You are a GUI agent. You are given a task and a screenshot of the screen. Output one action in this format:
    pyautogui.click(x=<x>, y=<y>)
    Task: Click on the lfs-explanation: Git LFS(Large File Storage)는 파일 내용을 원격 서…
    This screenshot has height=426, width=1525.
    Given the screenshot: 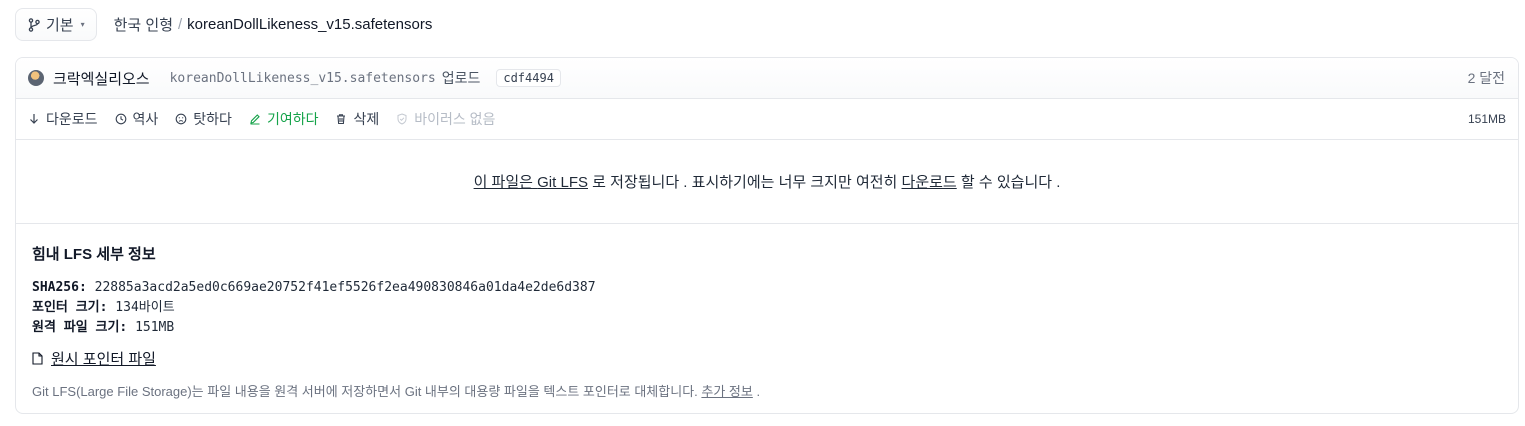 What is the action you would take?
    pyautogui.click(x=767, y=390)
    